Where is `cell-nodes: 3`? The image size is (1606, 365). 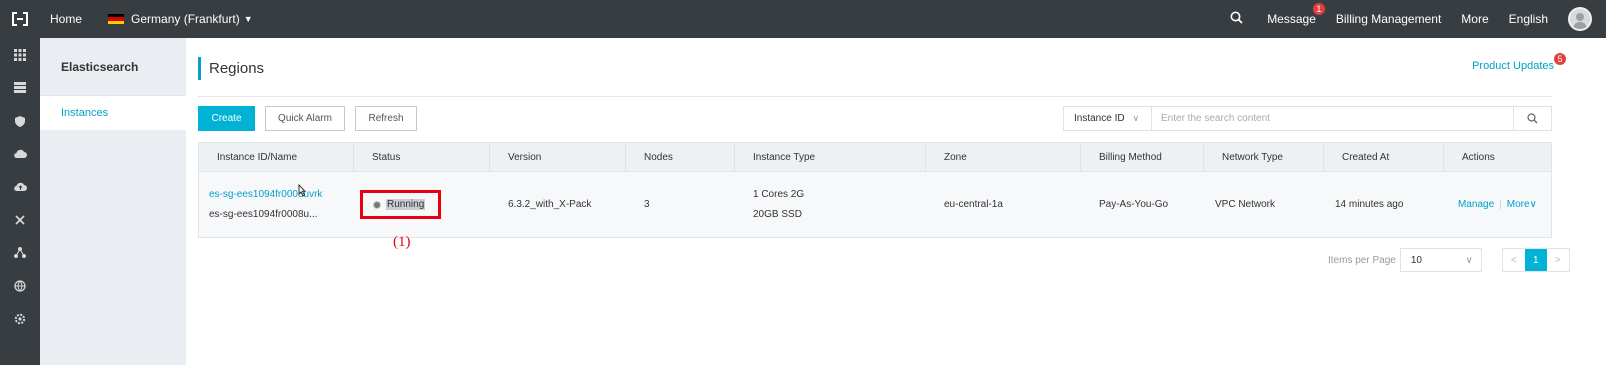
cell-nodes: 3 is located at coordinates (647, 204).